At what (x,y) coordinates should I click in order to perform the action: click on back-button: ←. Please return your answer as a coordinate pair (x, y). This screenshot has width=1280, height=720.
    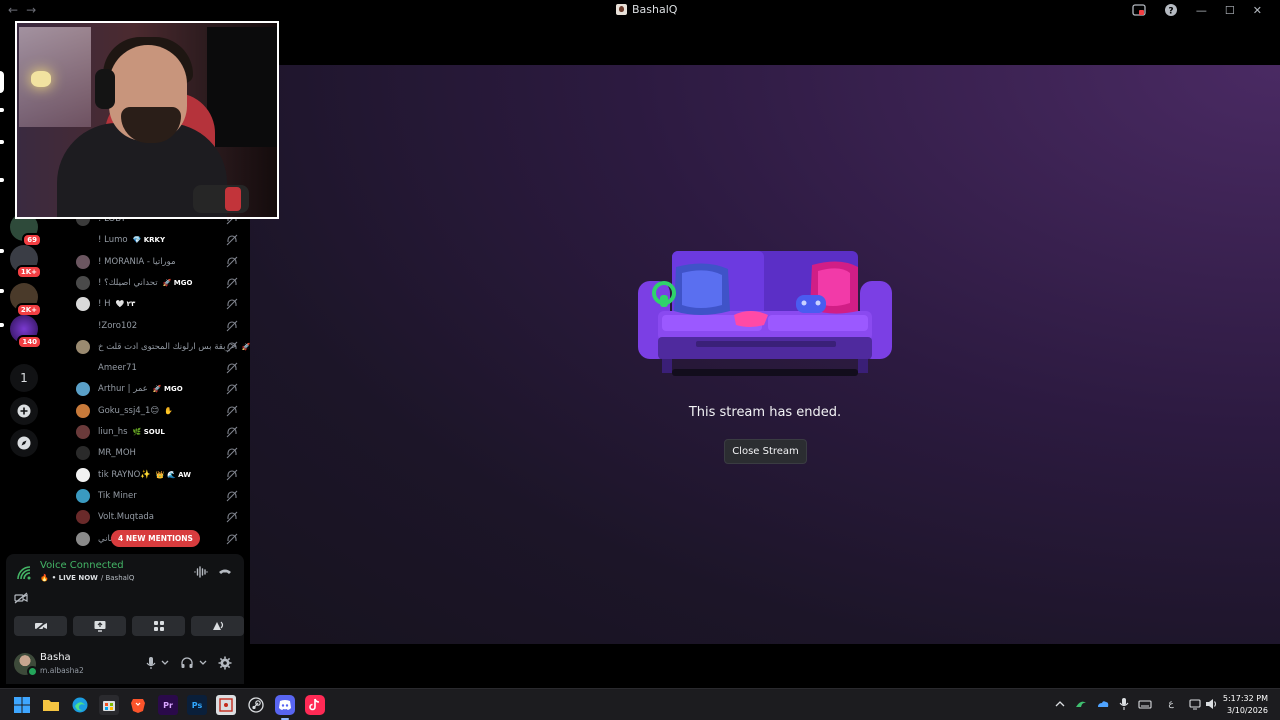
    Looking at the image, I should click on (13, 10).